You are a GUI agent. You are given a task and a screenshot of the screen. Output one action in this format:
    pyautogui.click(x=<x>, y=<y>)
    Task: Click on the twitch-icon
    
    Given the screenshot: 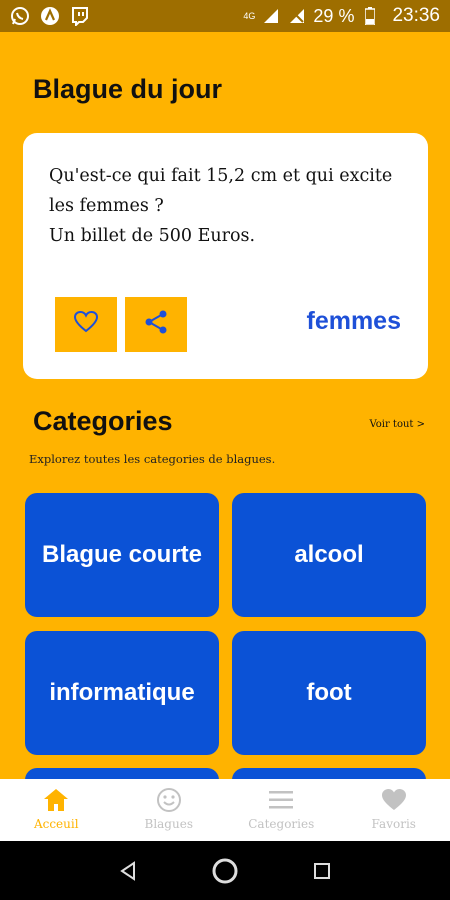 What is the action you would take?
    pyautogui.click(x=80, y=16)
    